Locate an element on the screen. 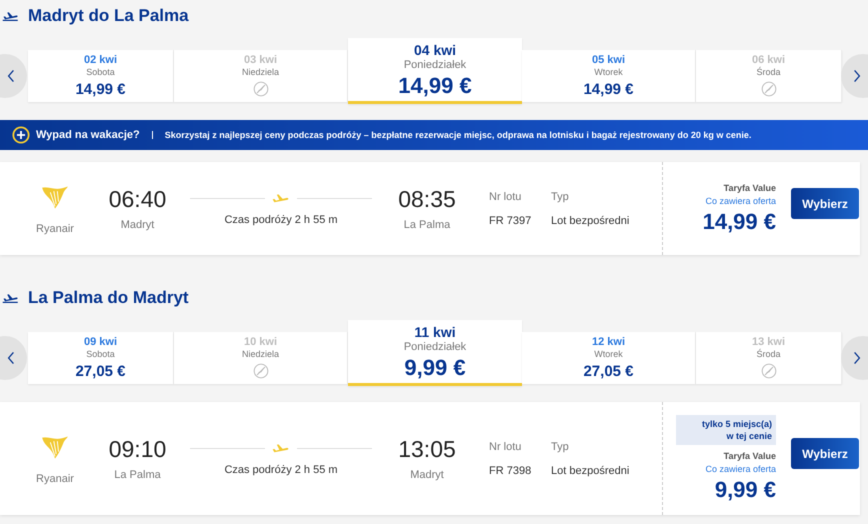 The width and height of the screenshot is (868, 524). arrival-time: 08:35 is located at coordinates (427, 199).